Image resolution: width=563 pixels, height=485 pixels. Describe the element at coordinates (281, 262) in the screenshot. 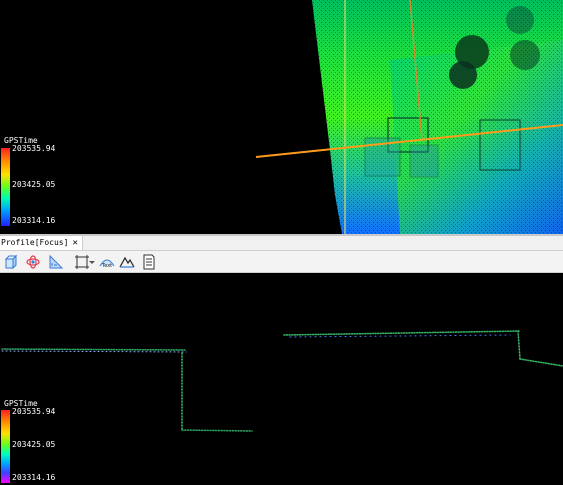

I see `profile-toolbar: Text` at that location.